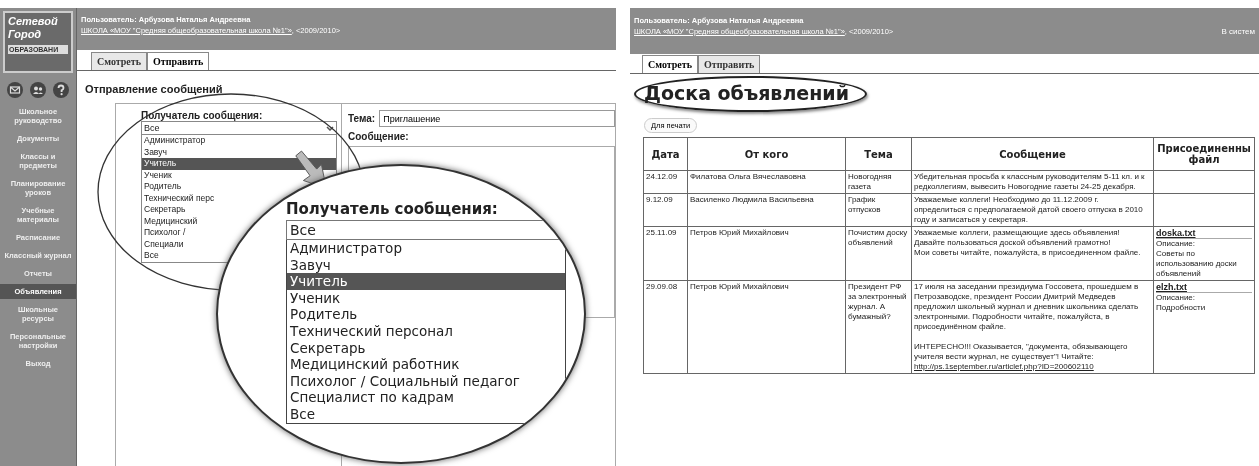 The height and width of the screenshot is (466, 1259). Describe the element at coordinates (1032, 367) in the screenshot. I see `article-link: http://ps.1september.ru/articlef.php?ID=200602110` at that location.